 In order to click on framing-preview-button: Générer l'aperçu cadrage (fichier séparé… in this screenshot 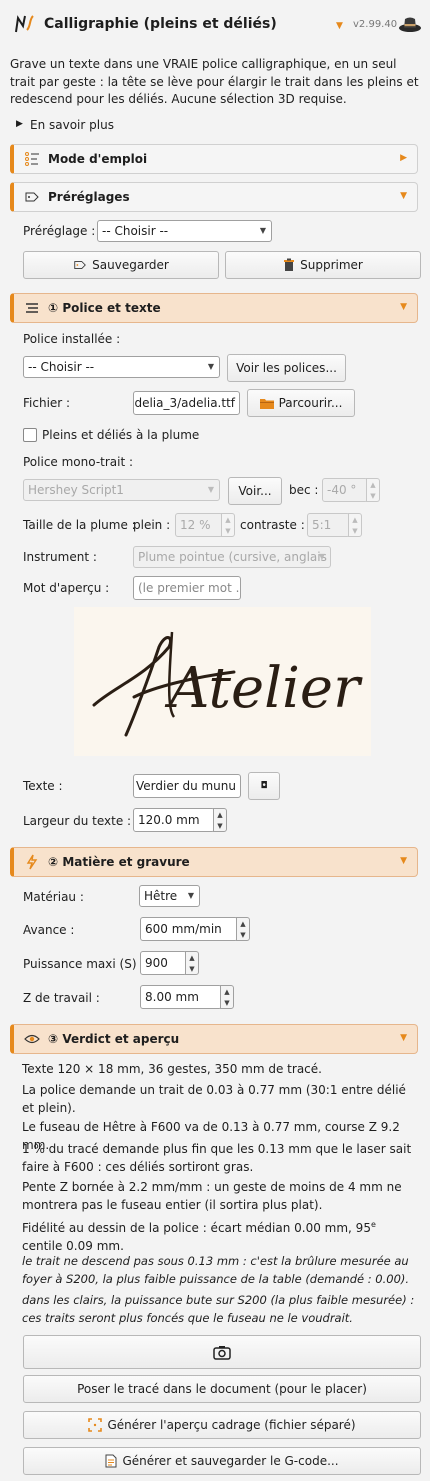, I will do `click(222, 1425)`.